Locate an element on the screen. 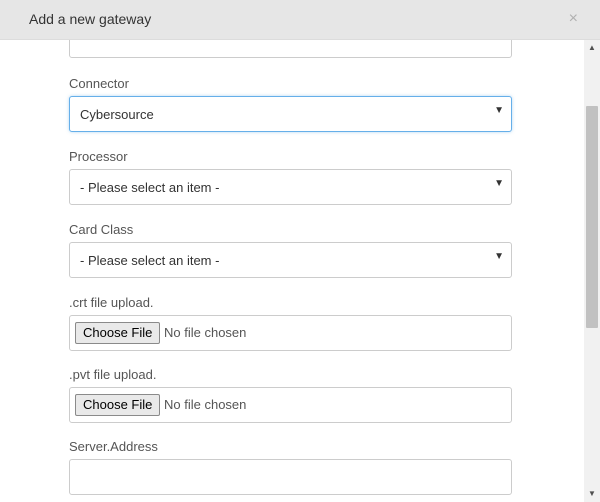 The image size is (600, 502). scrollbar: ▲ ▼ is located at coordinates (592, 271).